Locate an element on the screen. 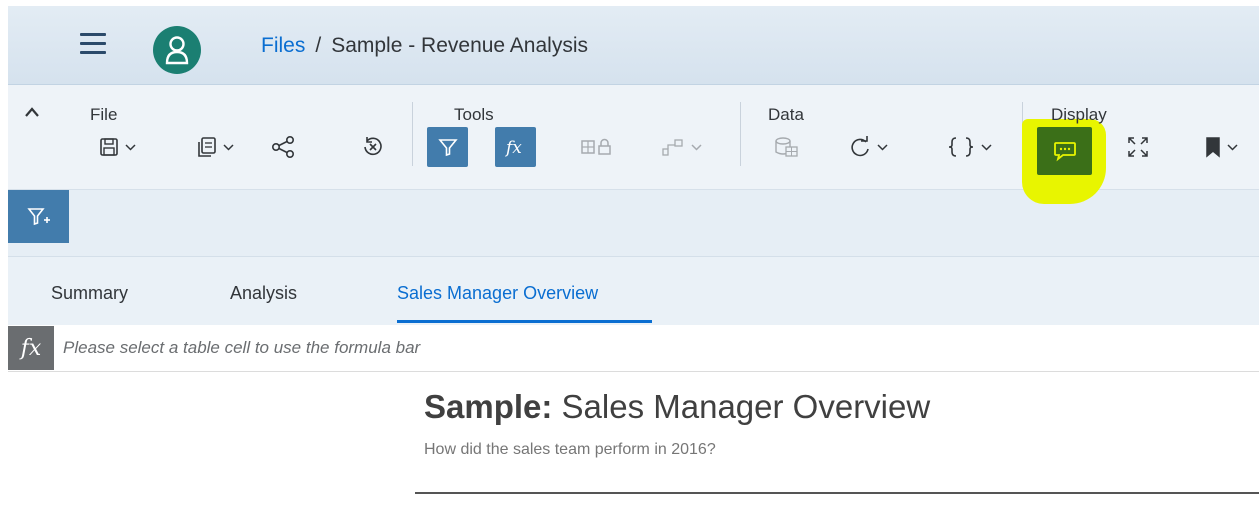  bookmark-icon is located at coordinates (1212, 147).